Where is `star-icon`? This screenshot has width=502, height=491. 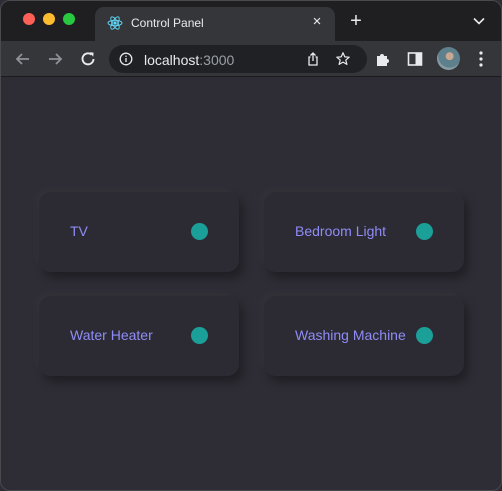 star-icon is located at coordinates (343, 59).